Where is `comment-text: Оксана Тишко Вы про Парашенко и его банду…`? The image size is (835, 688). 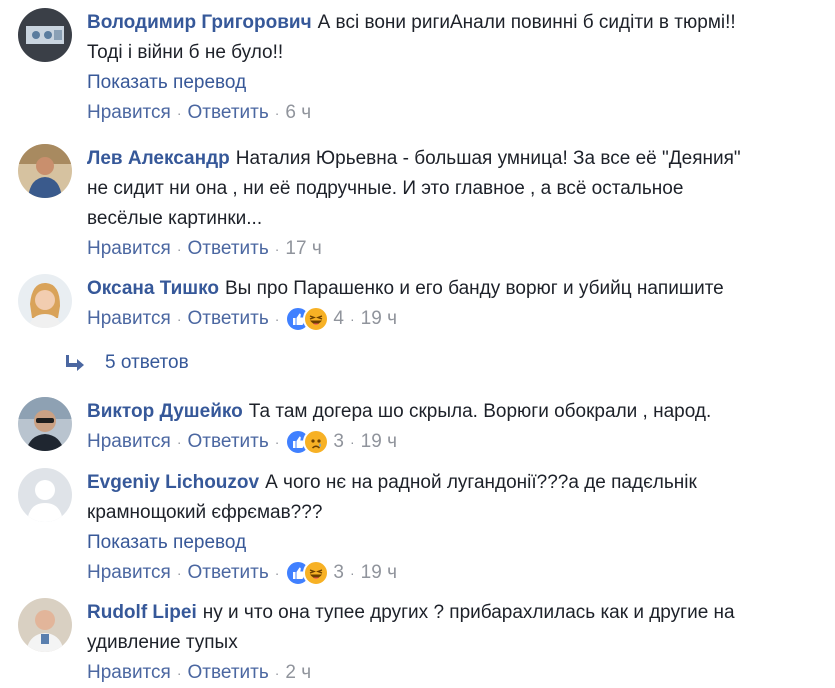
comment-text: Оксана Тишко Вы про Парашенко и его банду… is located at coordinates (455, 289).